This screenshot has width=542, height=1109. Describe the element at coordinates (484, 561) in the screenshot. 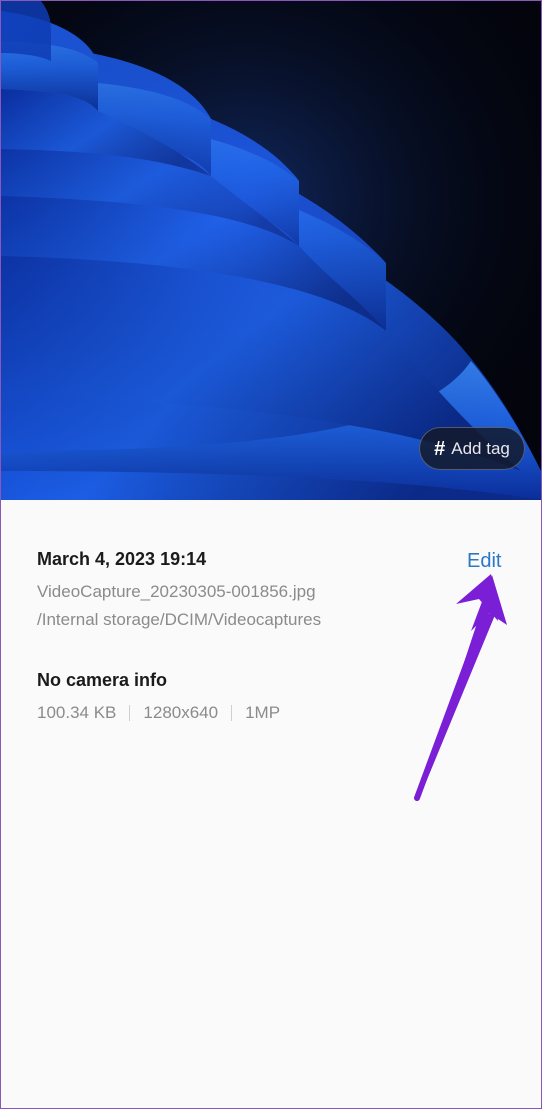

I see `edit-button: Edit` at that location.